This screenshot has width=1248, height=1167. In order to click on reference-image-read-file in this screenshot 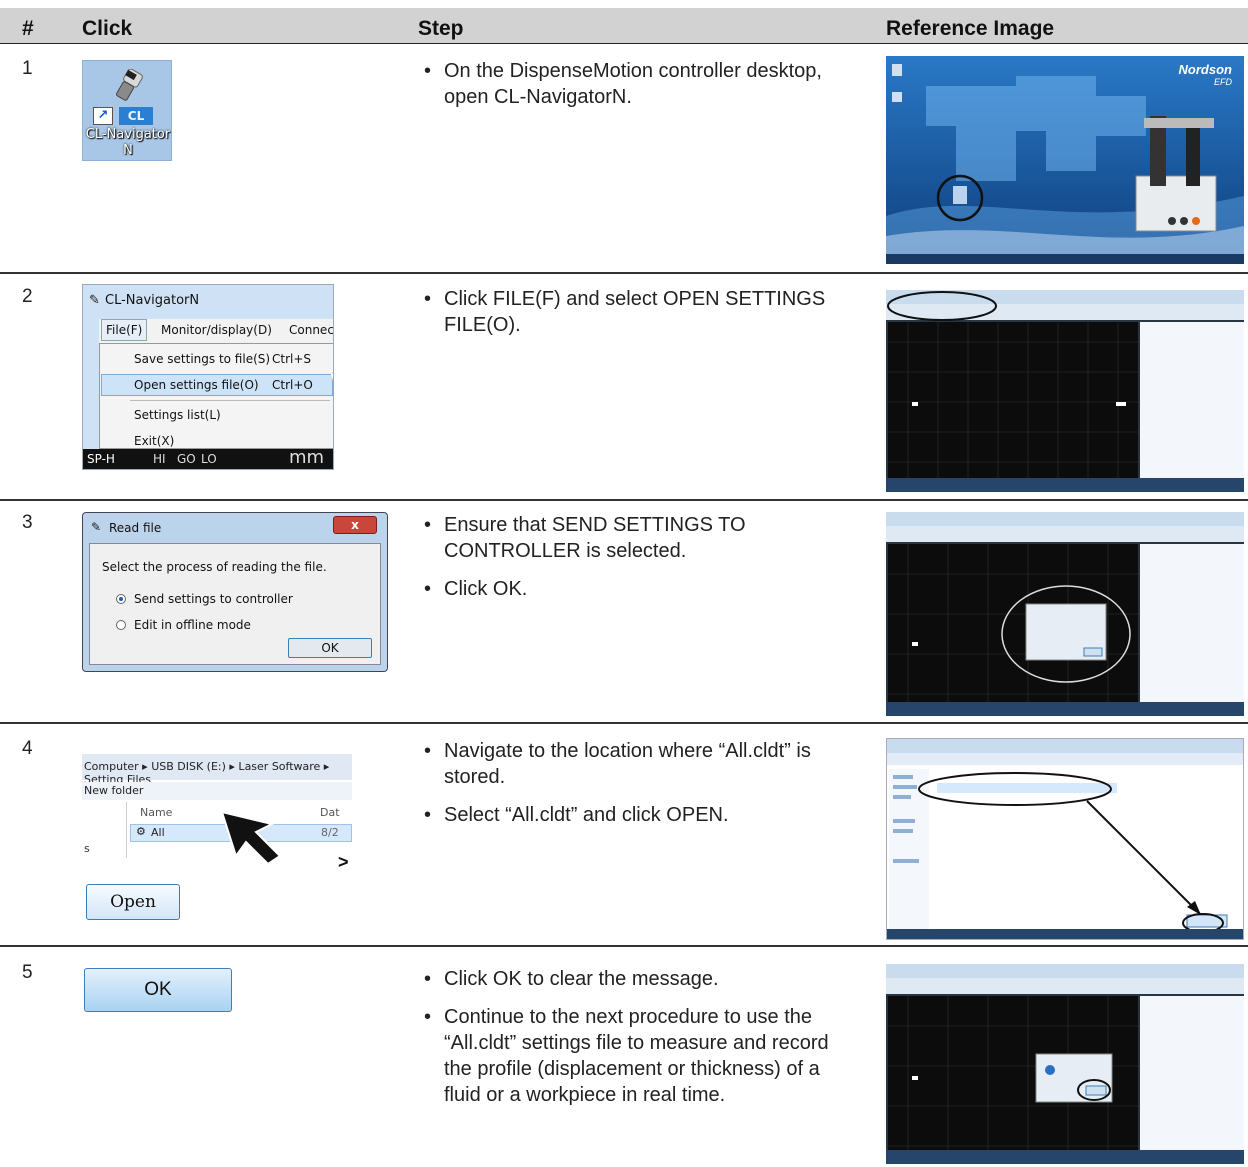, I will do `click(1065, 614)`.